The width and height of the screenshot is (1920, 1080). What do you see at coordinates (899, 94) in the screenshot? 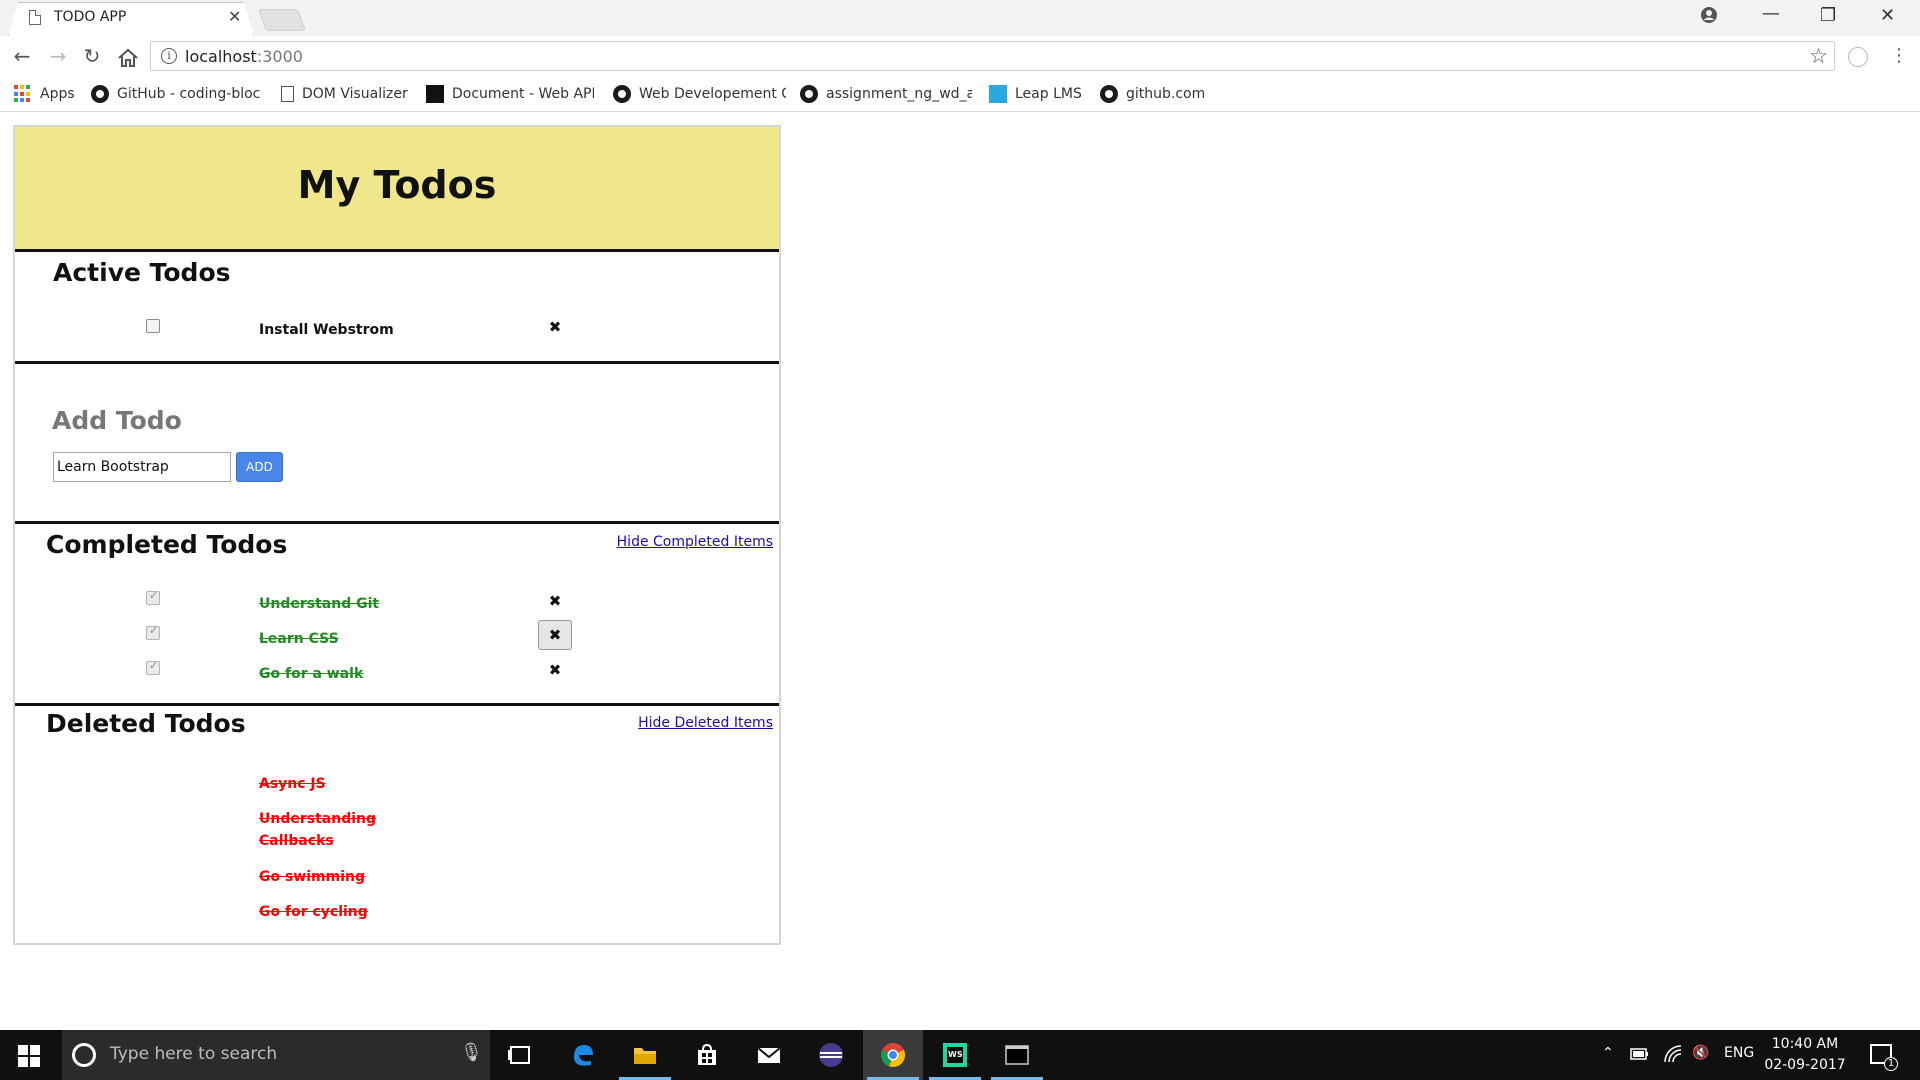
I see `bookmark-label: assignment_ng_wd_a` at bounding box center [899, 94].